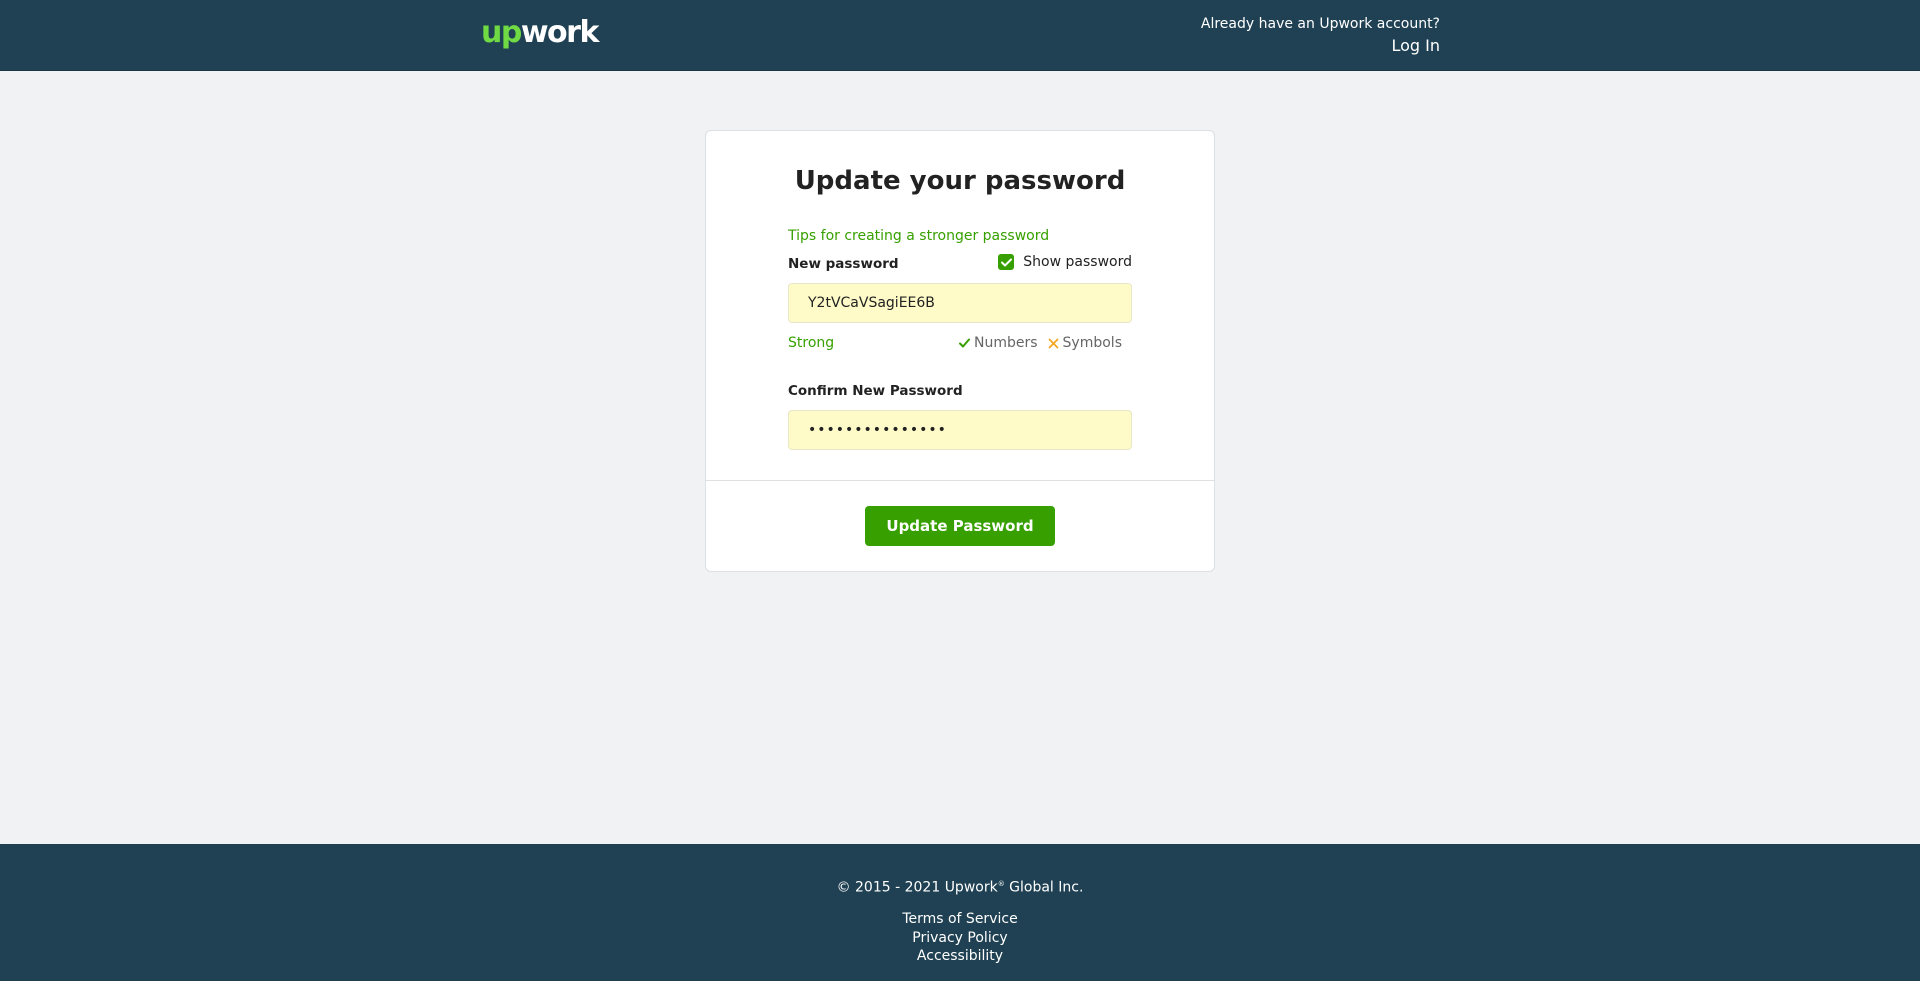 This screenshot has width=1920, height=981. What do you see at coordinates (843, 264) in the screenshot?
I see `new-password-label: New password` at bounding box center [843, 264].